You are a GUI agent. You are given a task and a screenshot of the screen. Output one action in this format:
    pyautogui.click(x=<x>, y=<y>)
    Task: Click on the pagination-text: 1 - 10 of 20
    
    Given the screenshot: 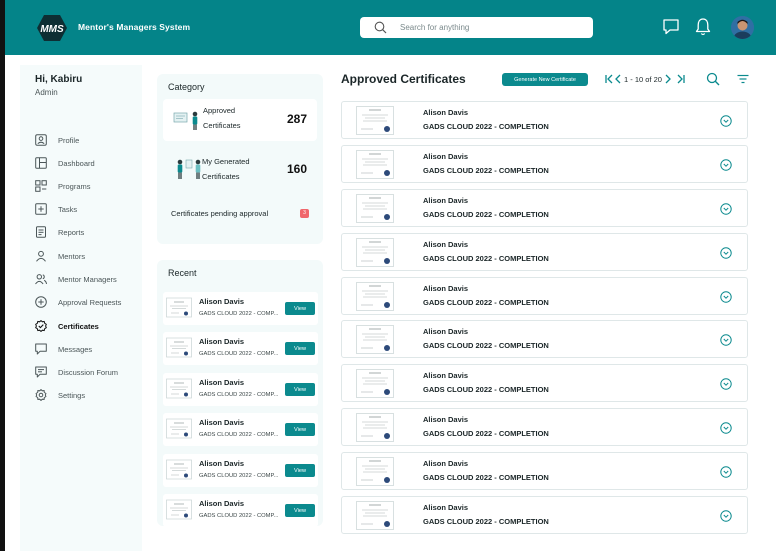 What is the action you would take?
    pyautogui.click(x=643, y=79)
    